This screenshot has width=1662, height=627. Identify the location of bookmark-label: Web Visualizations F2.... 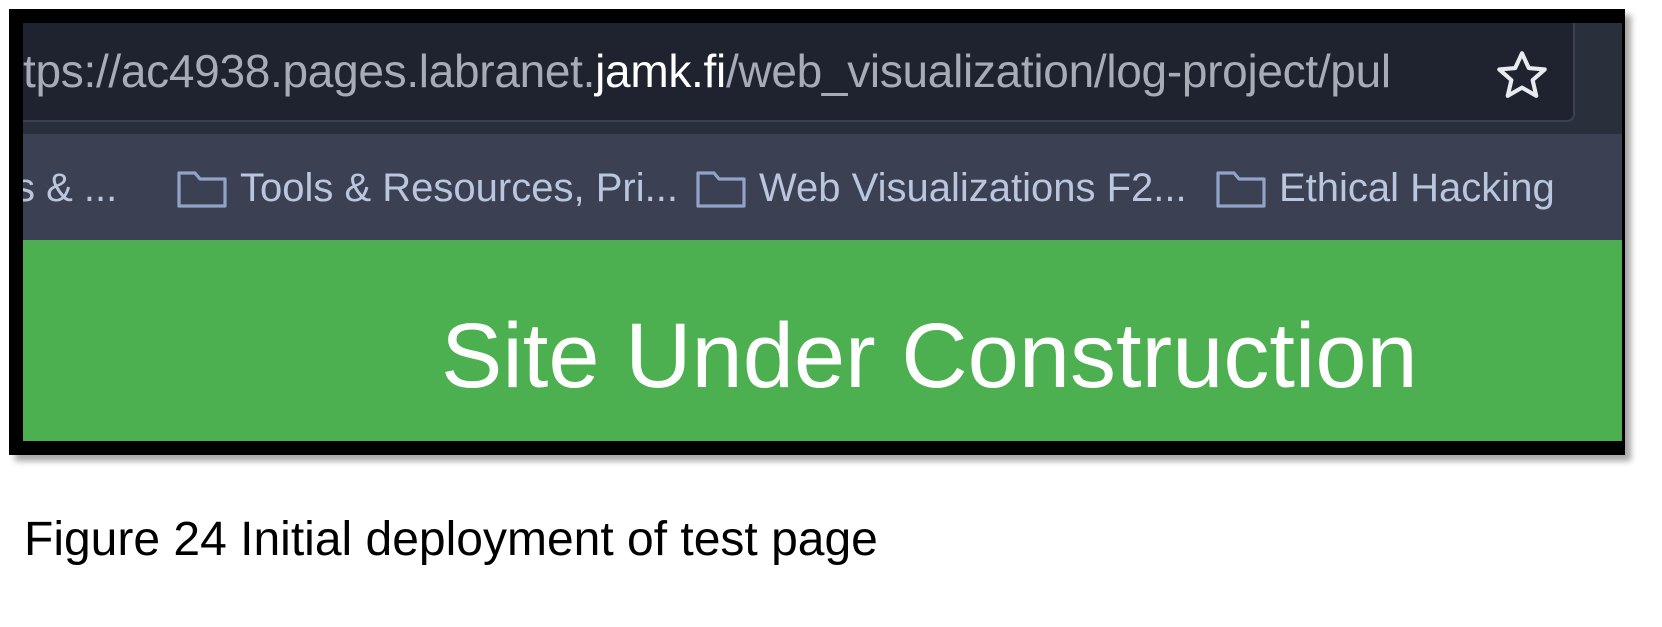
(973, 188).